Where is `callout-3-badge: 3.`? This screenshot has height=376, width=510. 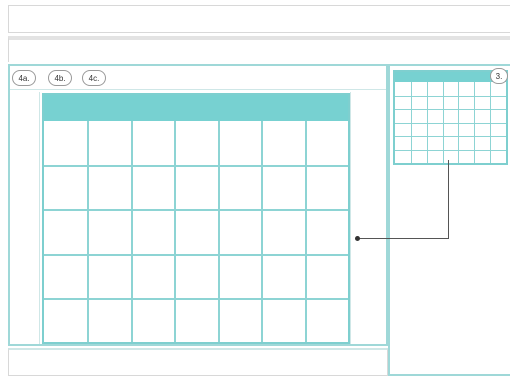 callout-3-badge: 3. is located at coordinates (499, 76).